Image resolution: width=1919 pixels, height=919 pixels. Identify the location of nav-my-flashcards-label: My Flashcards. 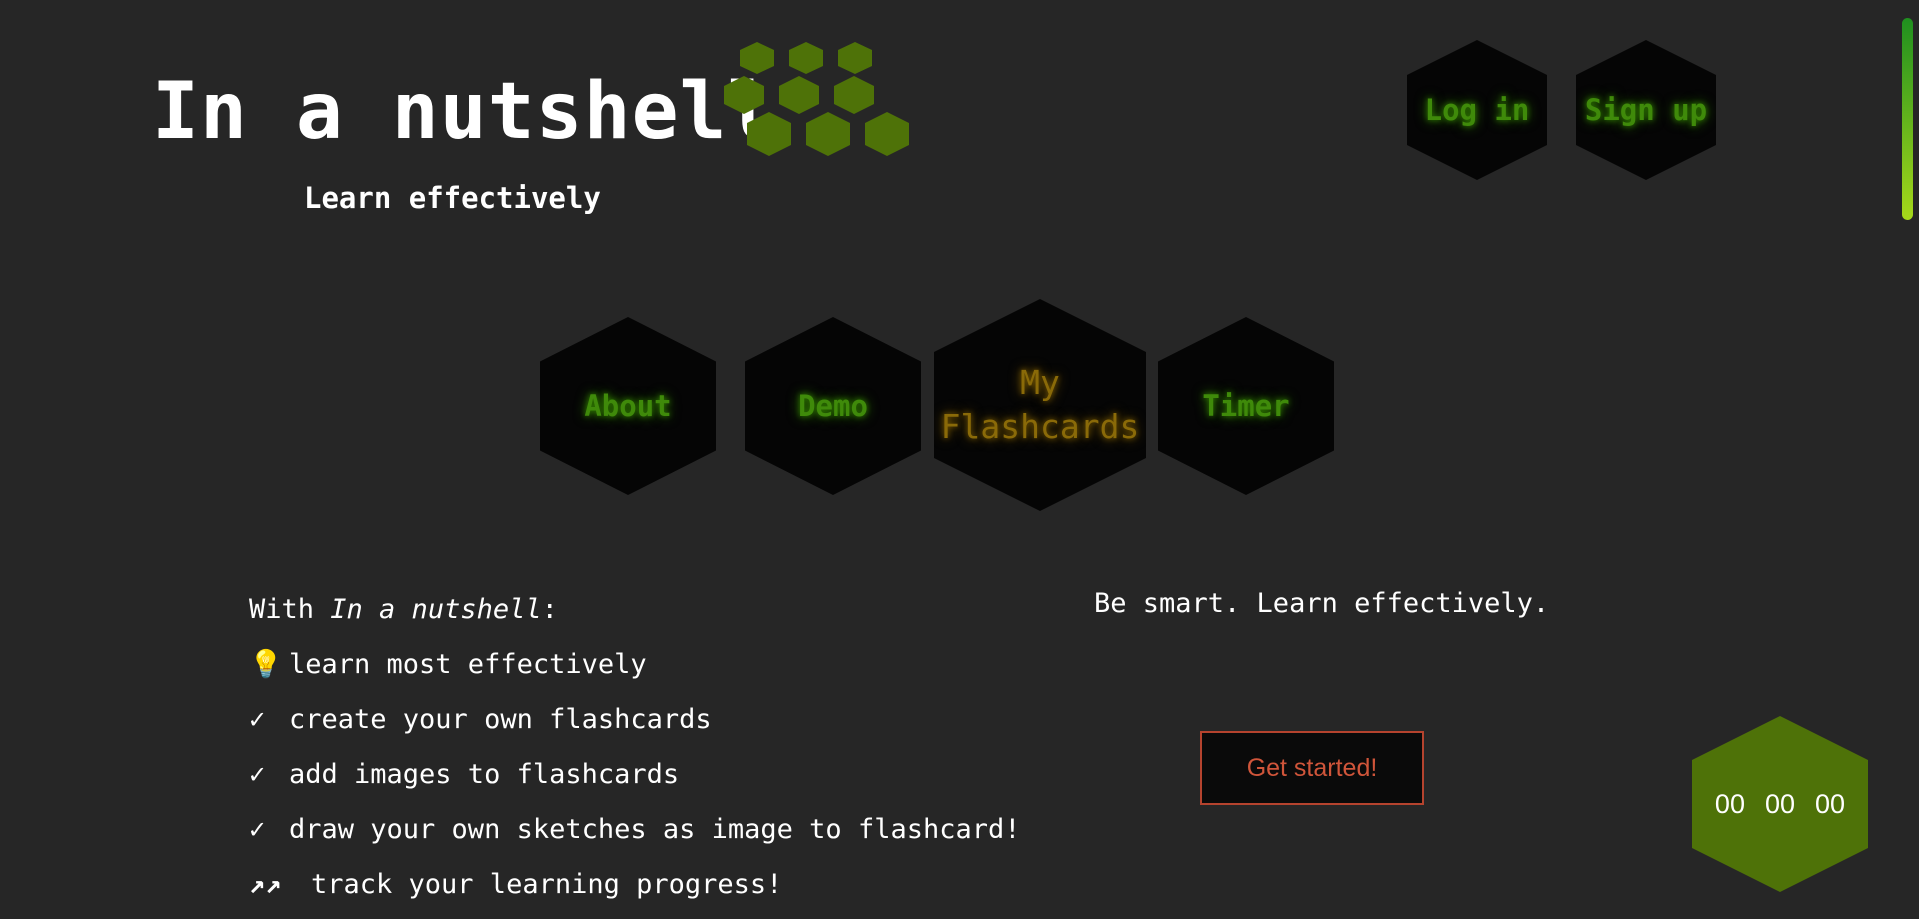
(1040, 404).